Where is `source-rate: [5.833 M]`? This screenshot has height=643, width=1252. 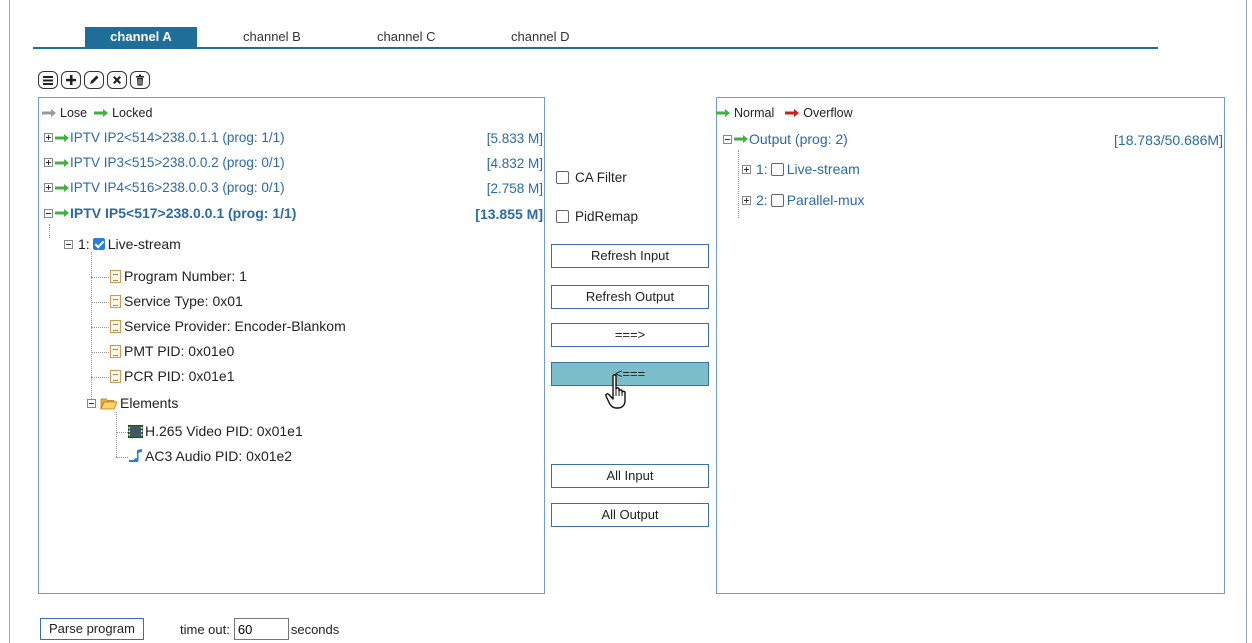
source-rate: [5.833 M] is located at coordinates (514, 138).